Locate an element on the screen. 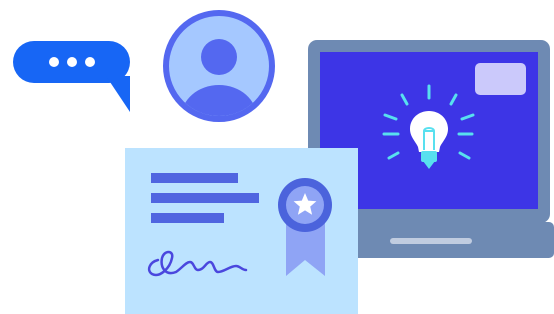  laptop-trackpad-slot is located at coordinates (431, 241).